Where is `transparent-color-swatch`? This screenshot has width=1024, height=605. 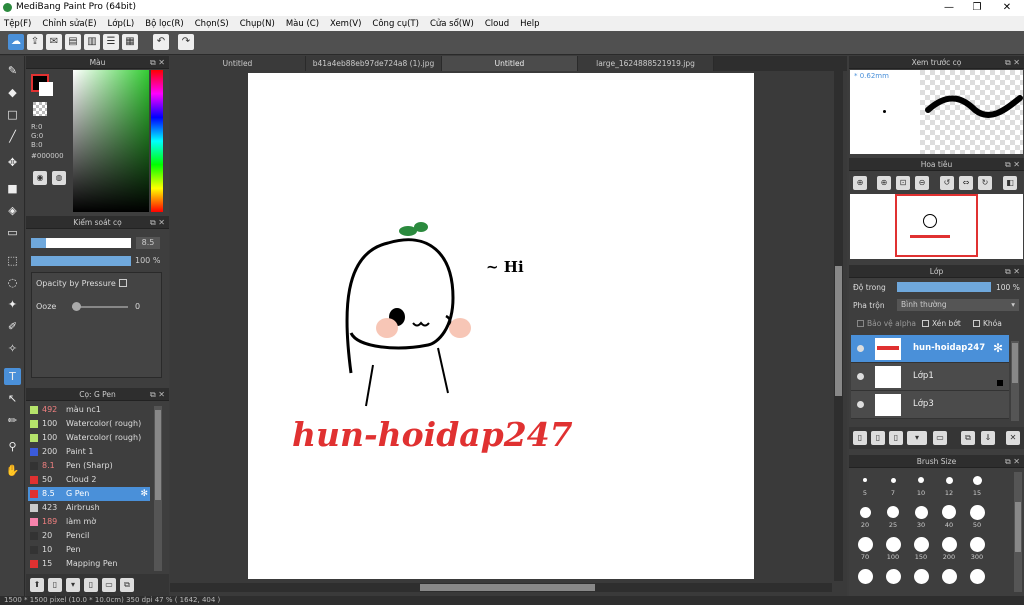
transparent-color-swatch is located at coordinates (40, 109).